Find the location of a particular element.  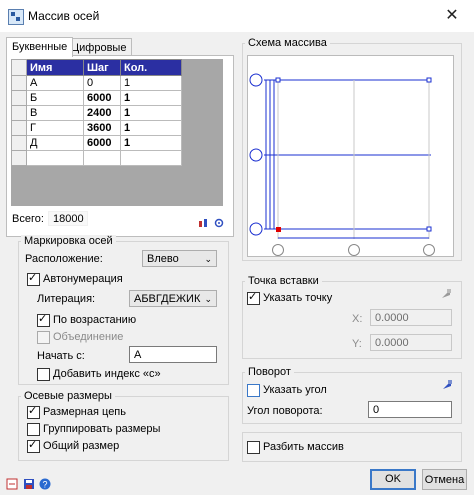

literation-label: Литерация: is located at coordinates (66, 299).